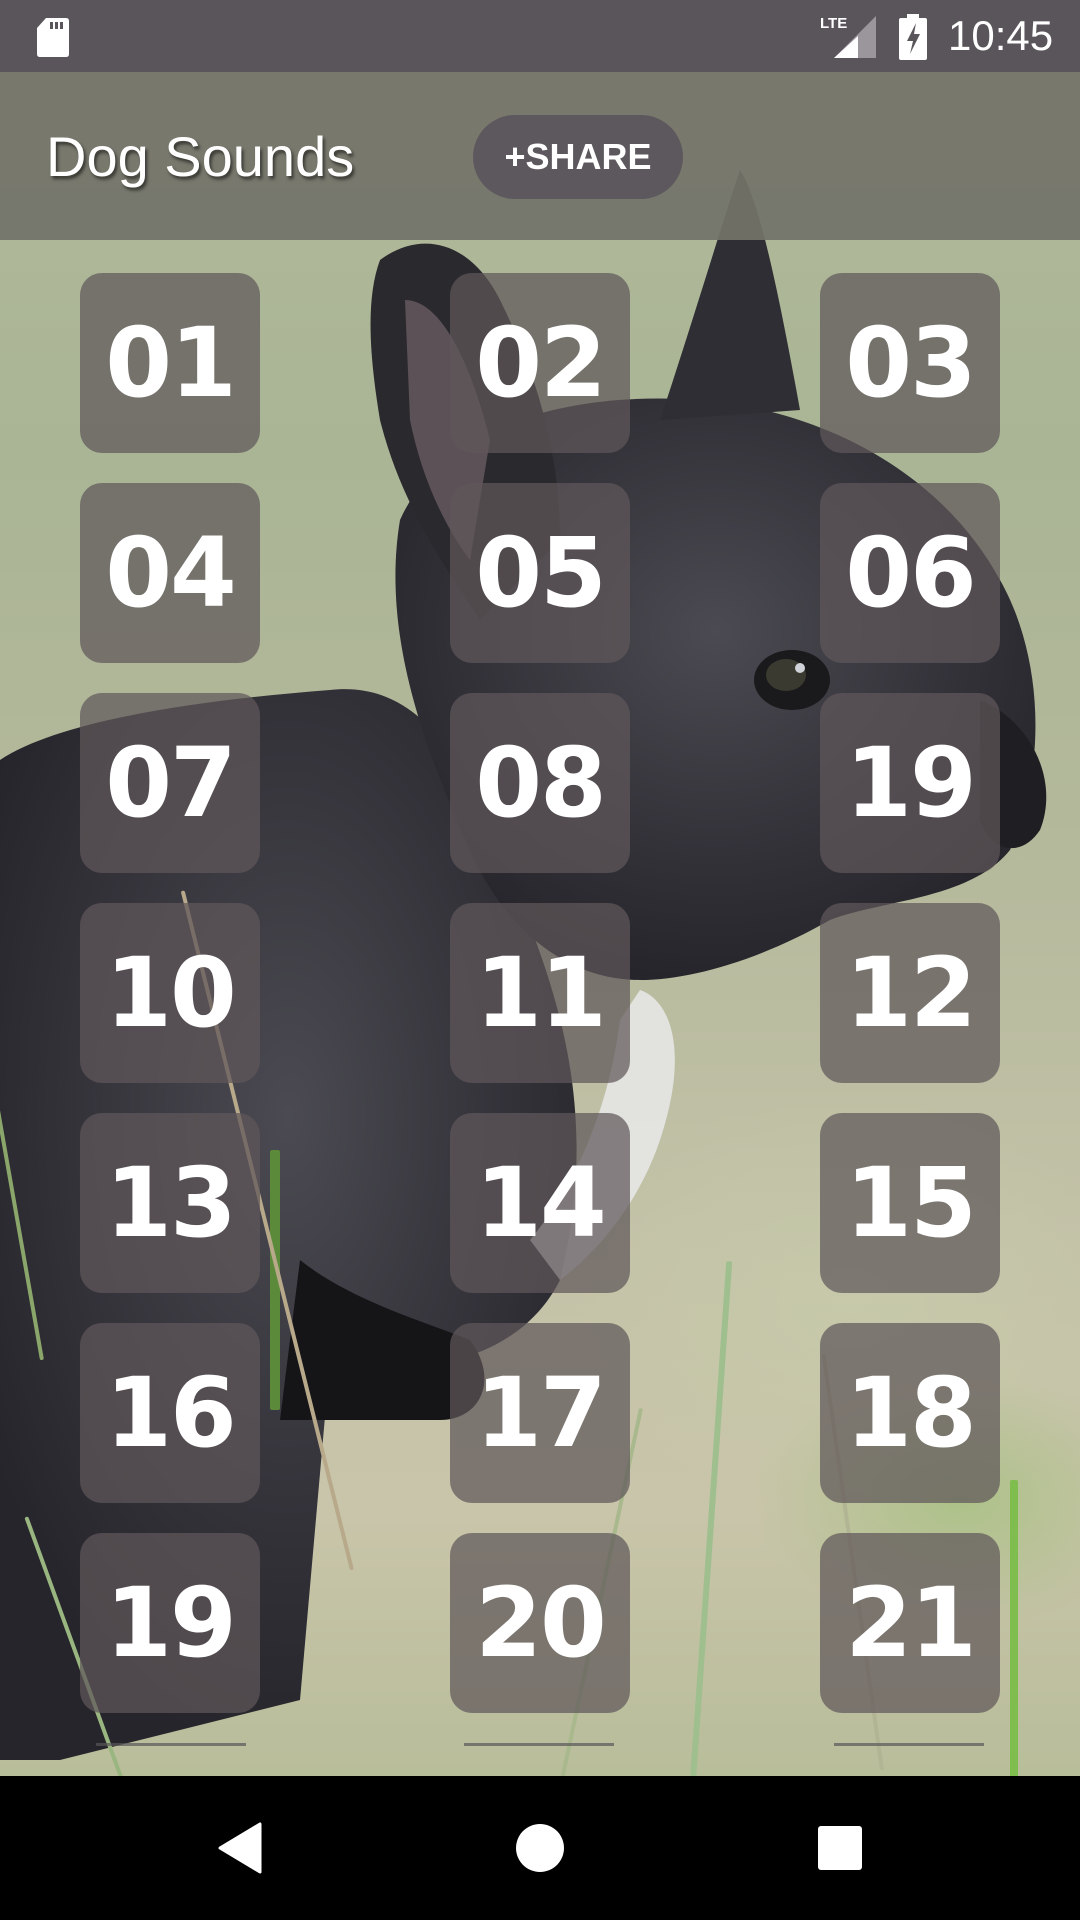 This screenshot has height=1920, width=1080. I want to click on app-title: Dog Sounds, so click(200, 156).